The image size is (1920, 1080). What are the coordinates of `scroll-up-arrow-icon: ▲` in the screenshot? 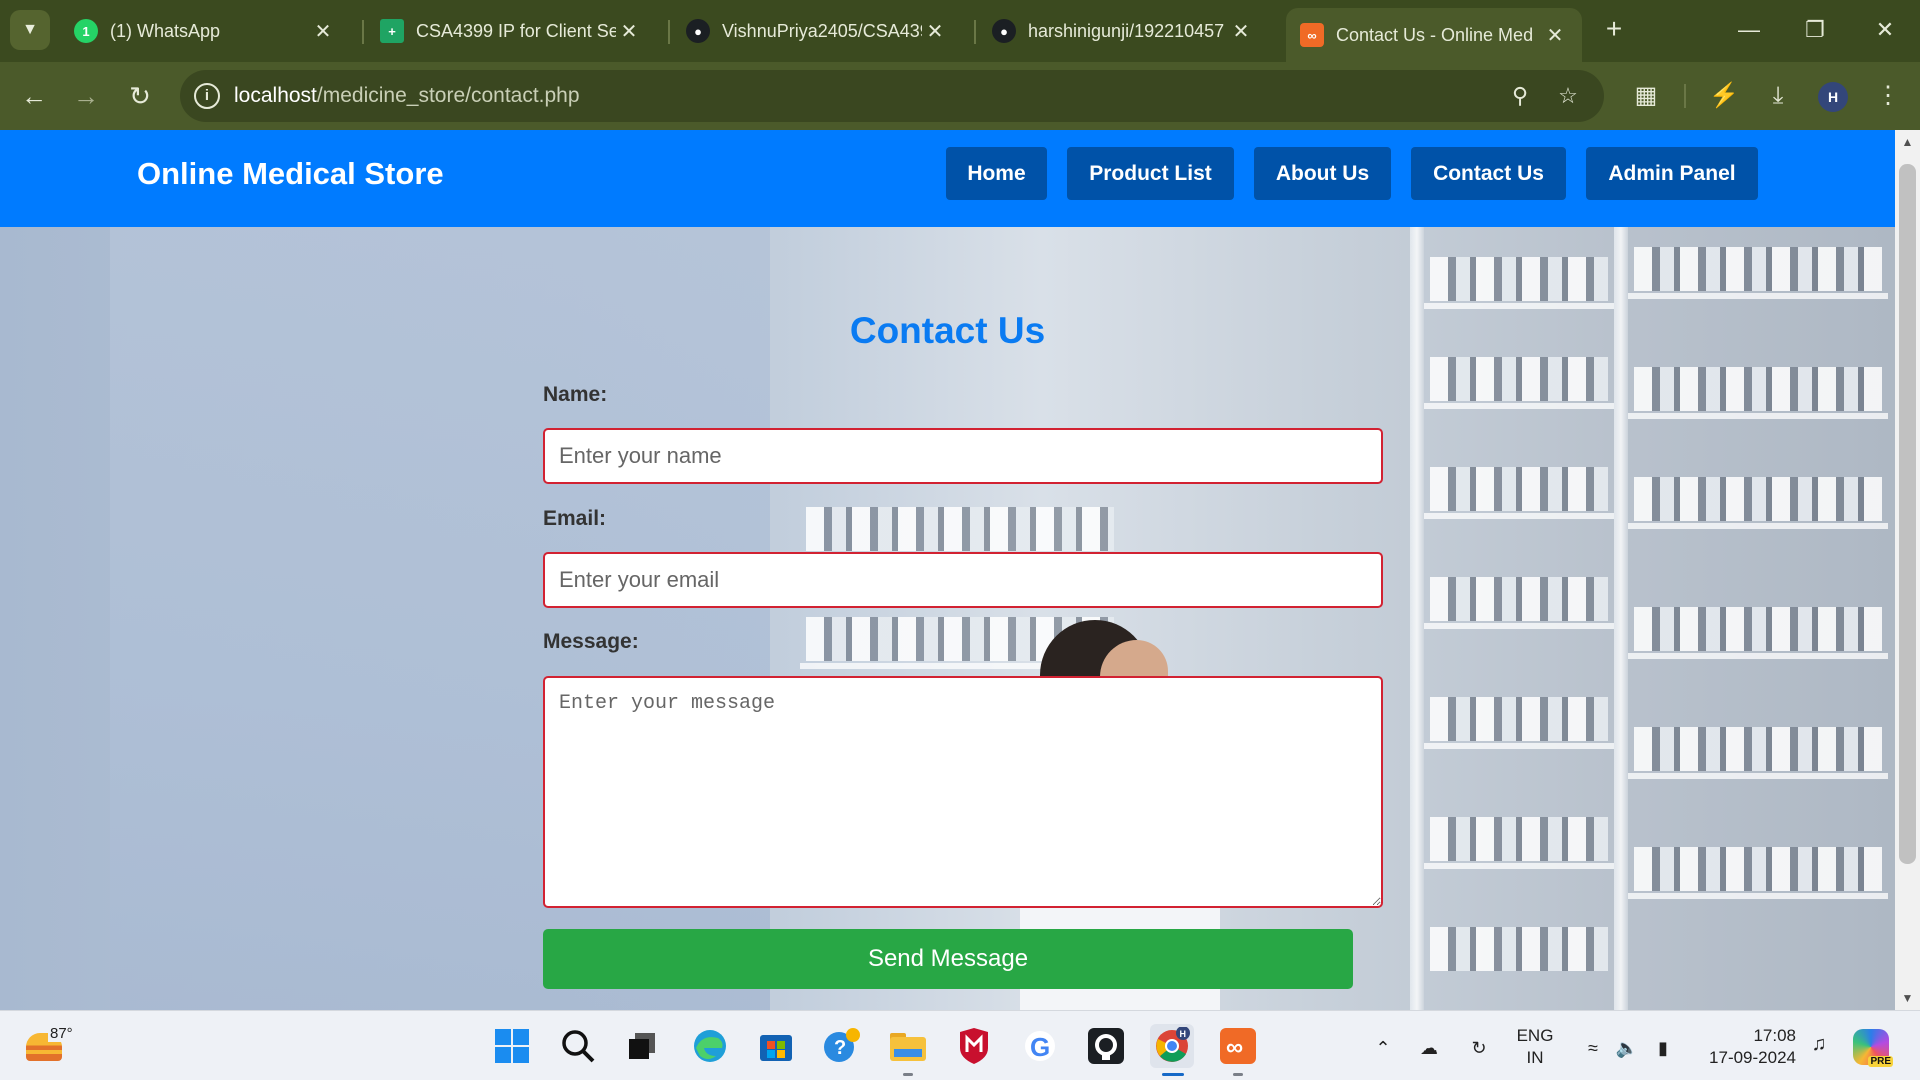 It's located at (1907, 142).